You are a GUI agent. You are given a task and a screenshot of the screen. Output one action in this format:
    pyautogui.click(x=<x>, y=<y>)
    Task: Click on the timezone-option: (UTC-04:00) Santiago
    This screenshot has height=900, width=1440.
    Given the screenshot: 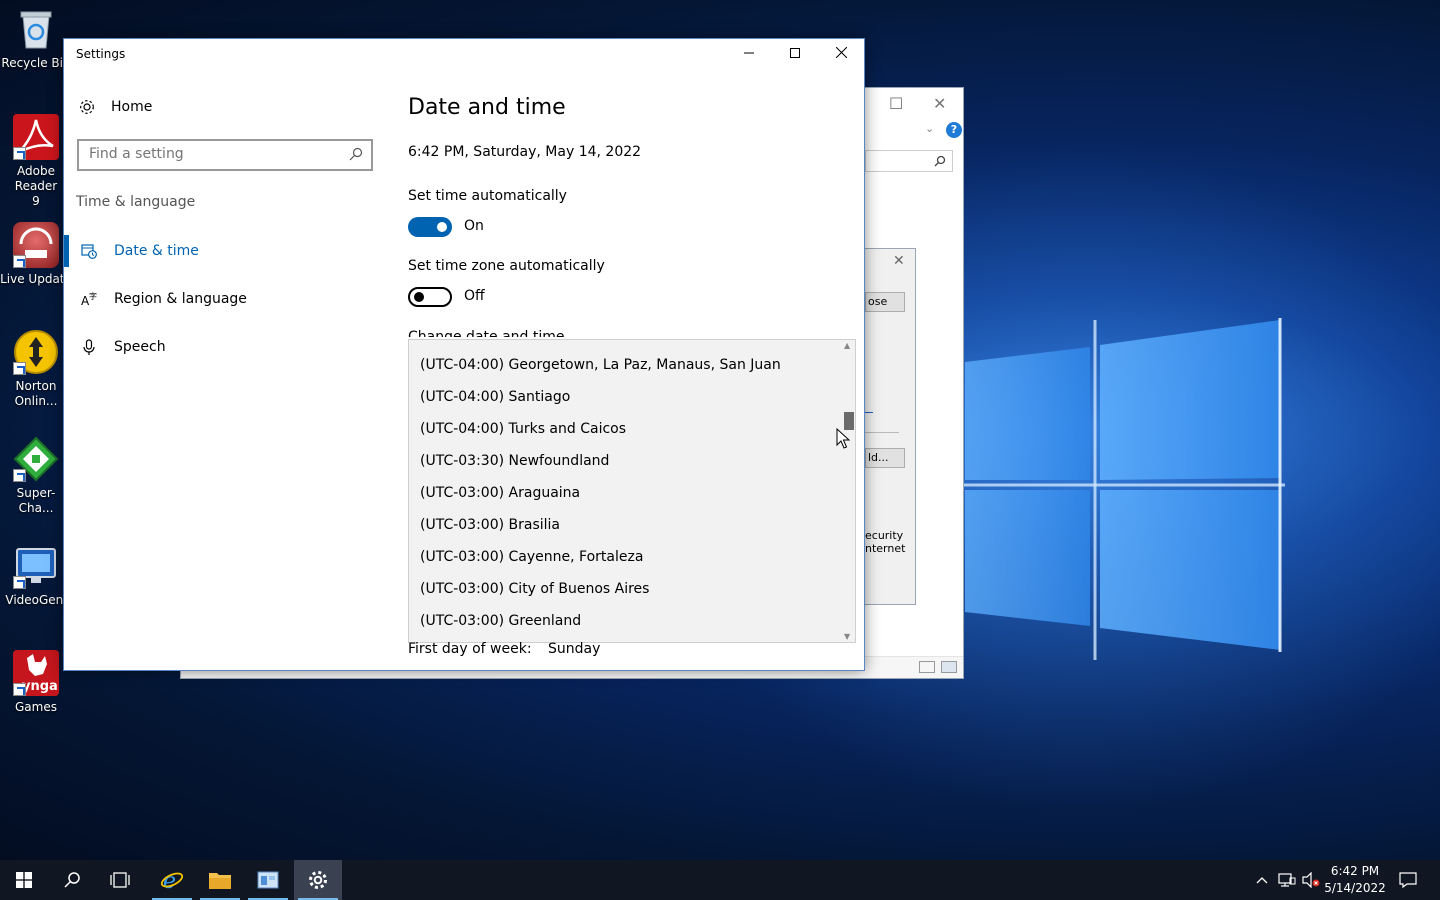 What is the action you would take?
    pyautogui.click(x=632, y=397)
    